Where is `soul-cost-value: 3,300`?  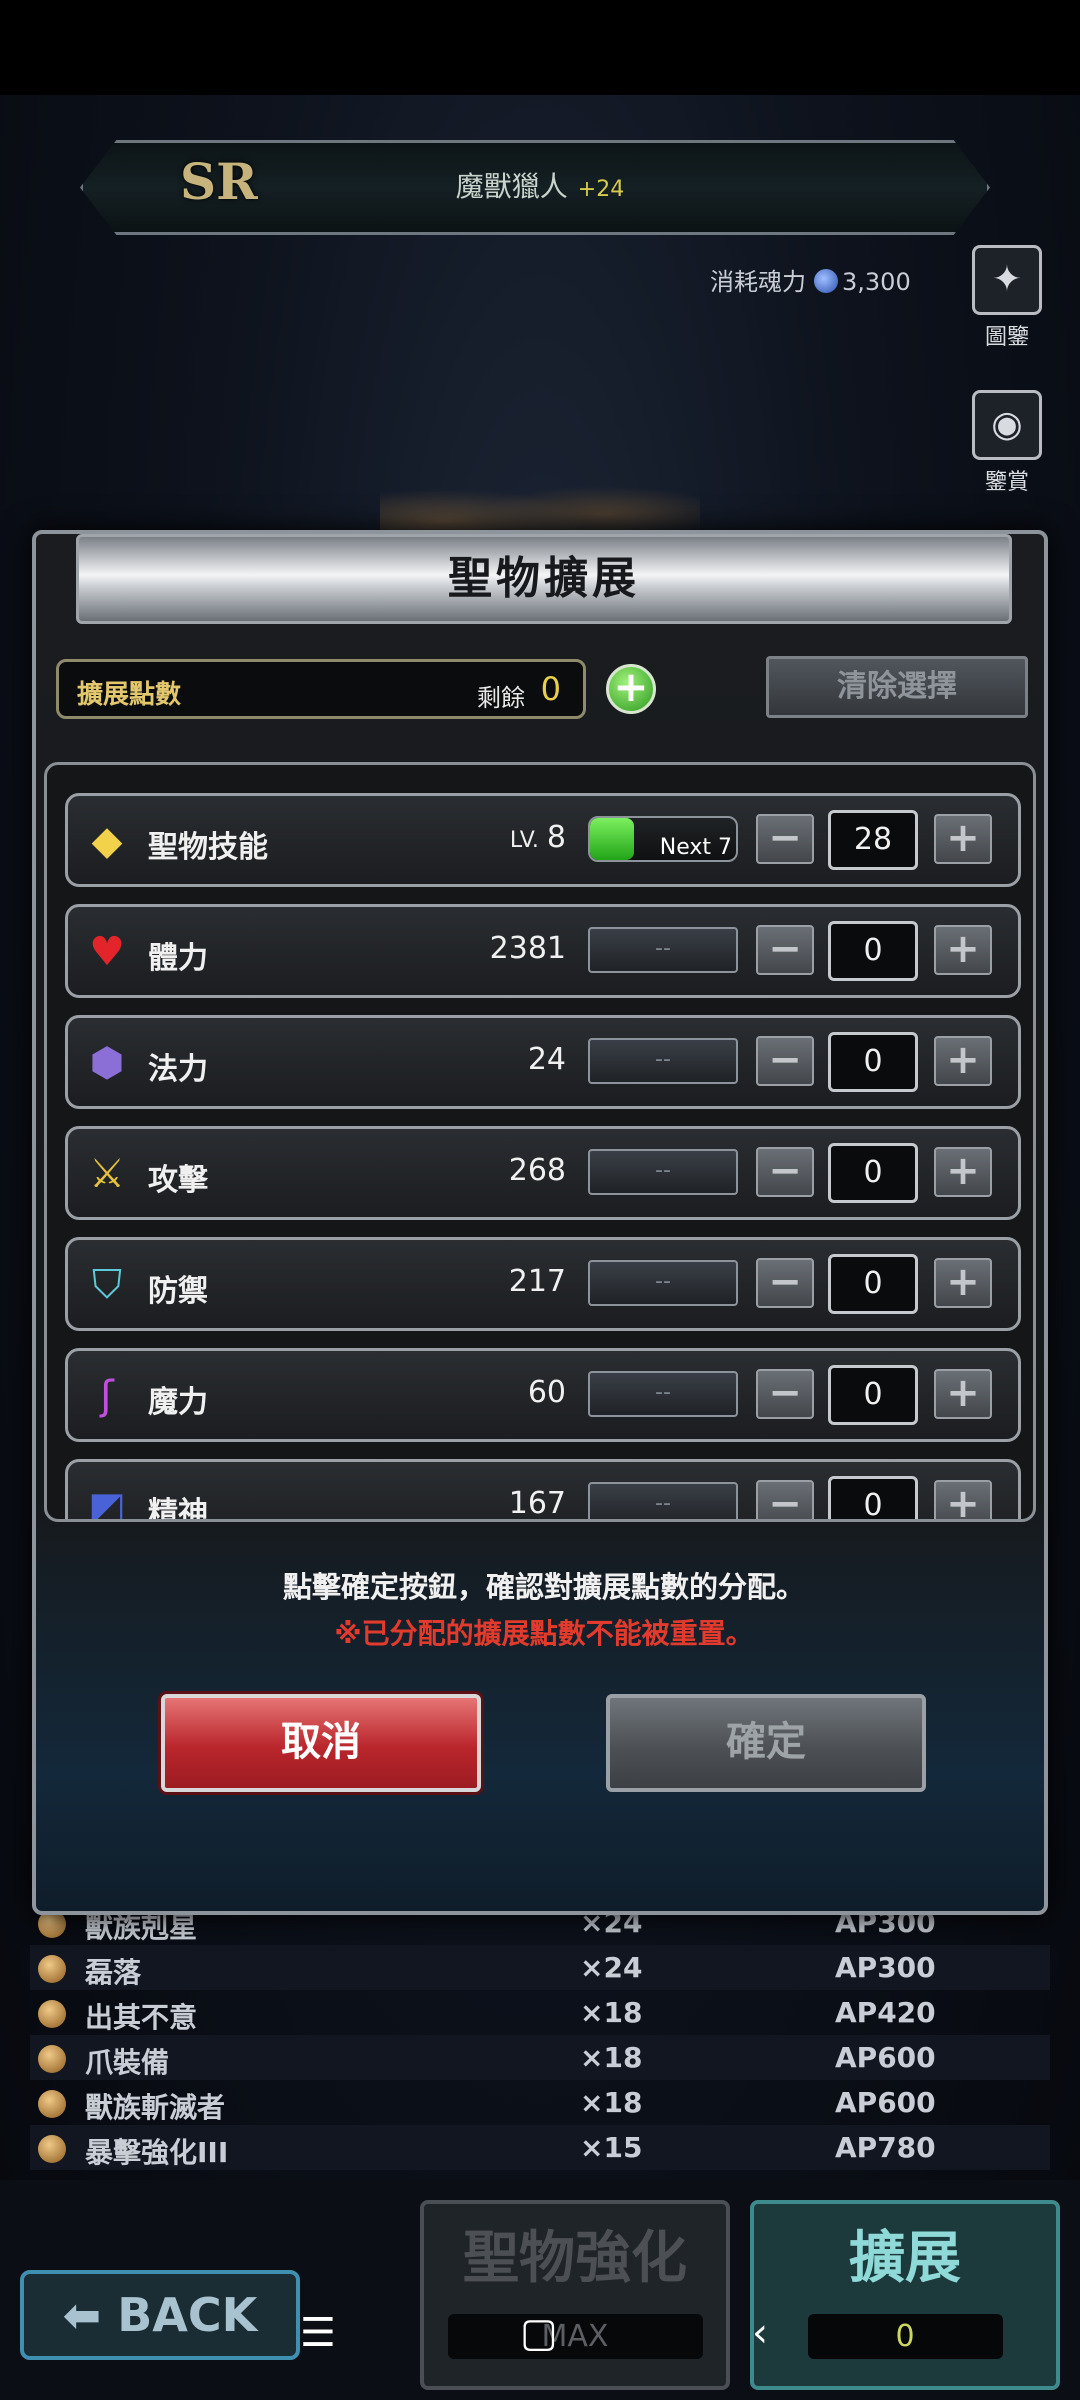
soul-cost-value: 3,300 is located at coordinates (876, 282).